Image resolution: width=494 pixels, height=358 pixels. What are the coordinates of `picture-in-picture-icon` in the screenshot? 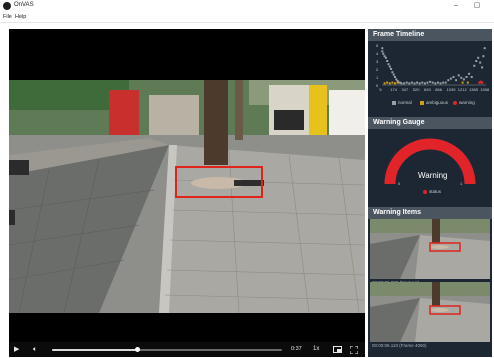 It's located at (337, 350).